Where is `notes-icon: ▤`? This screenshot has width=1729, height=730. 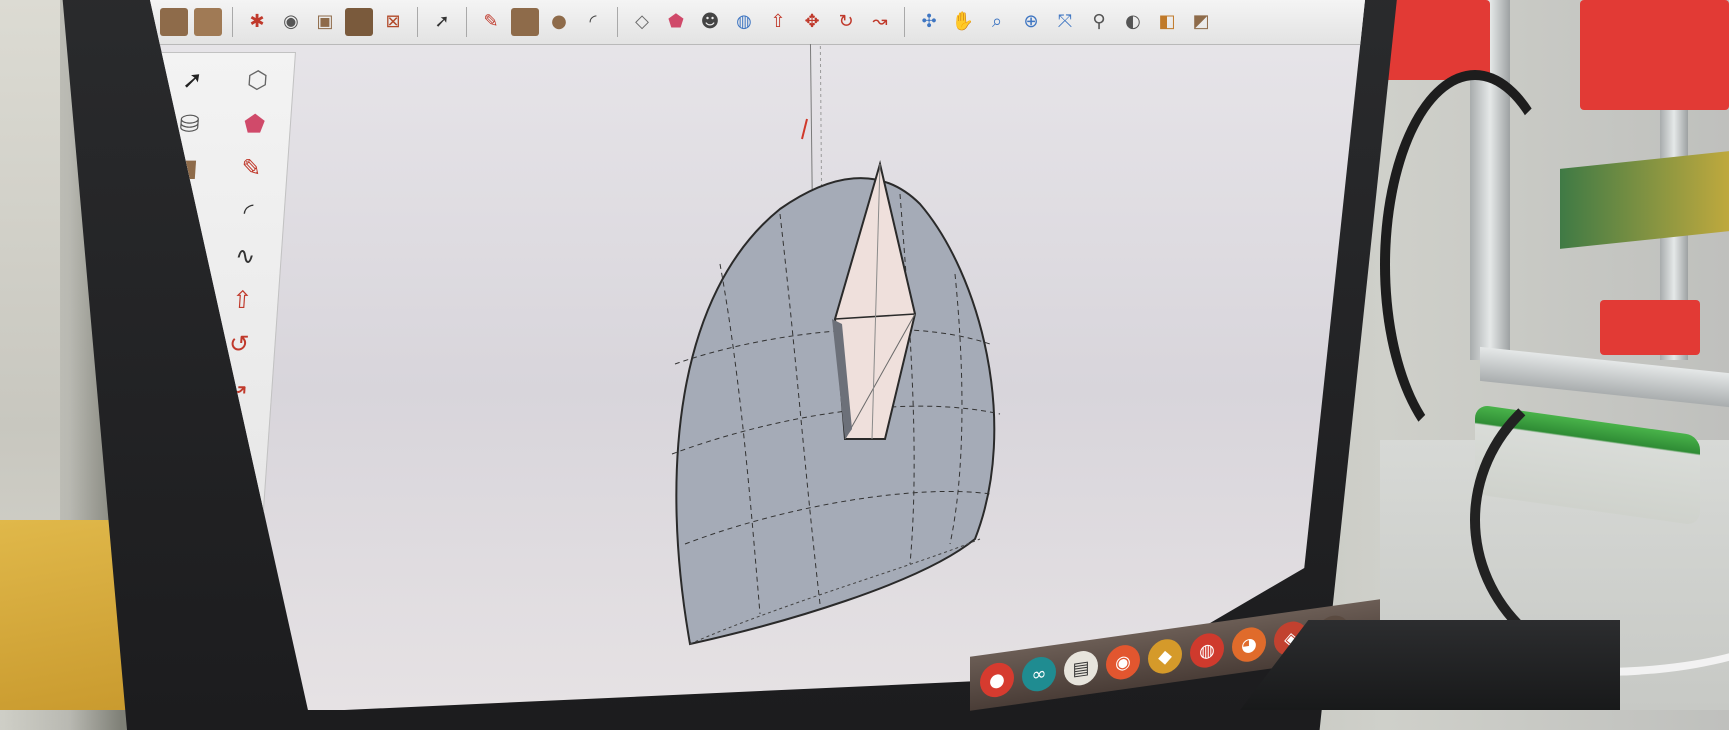 notes-icon: ▤ is located at coordinates (1081, 668).